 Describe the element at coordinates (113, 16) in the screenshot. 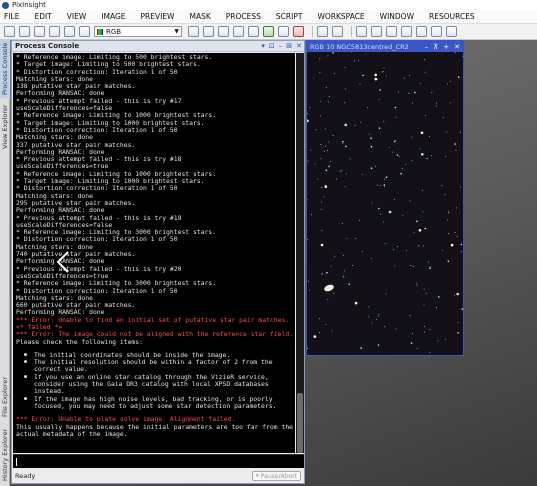

I see `menu-image: IMAGE` at that location.